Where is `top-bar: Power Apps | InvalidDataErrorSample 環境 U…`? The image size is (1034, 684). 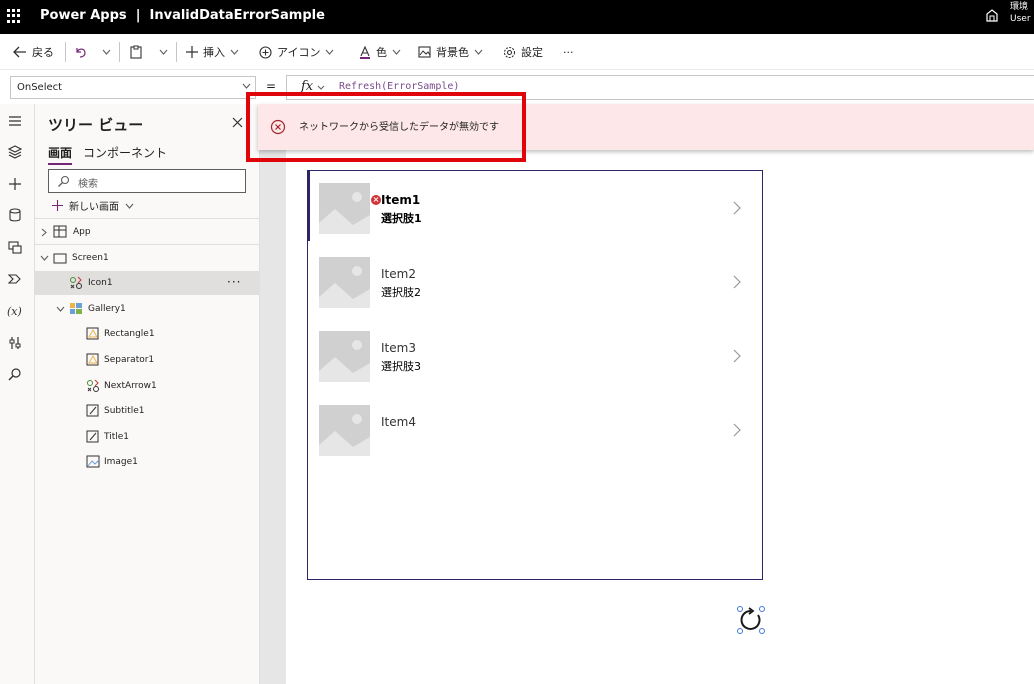
top-bar: Power Apps | InvalidDataErrorSample 環境 U… is located at coordinates (517, 17).